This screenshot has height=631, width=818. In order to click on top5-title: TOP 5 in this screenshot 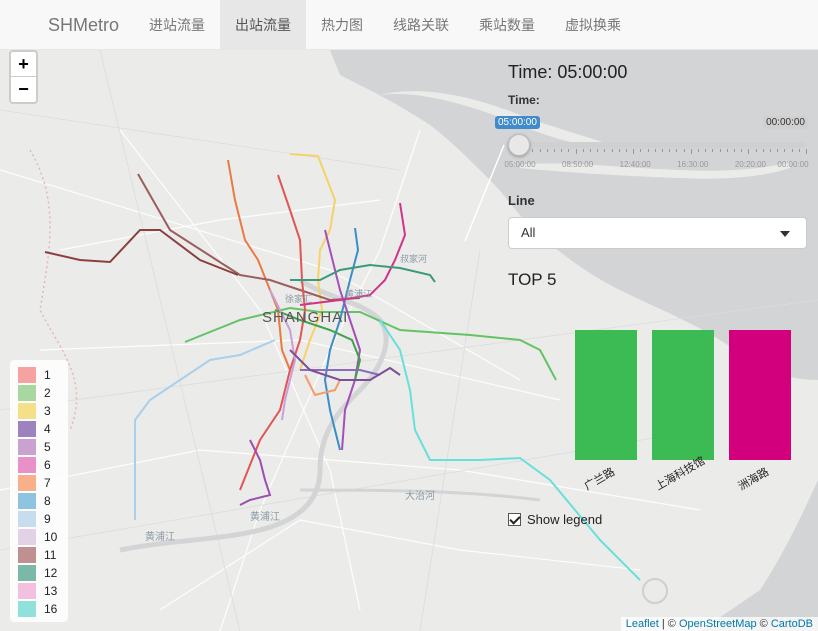, I will do `click(532, 279)`.